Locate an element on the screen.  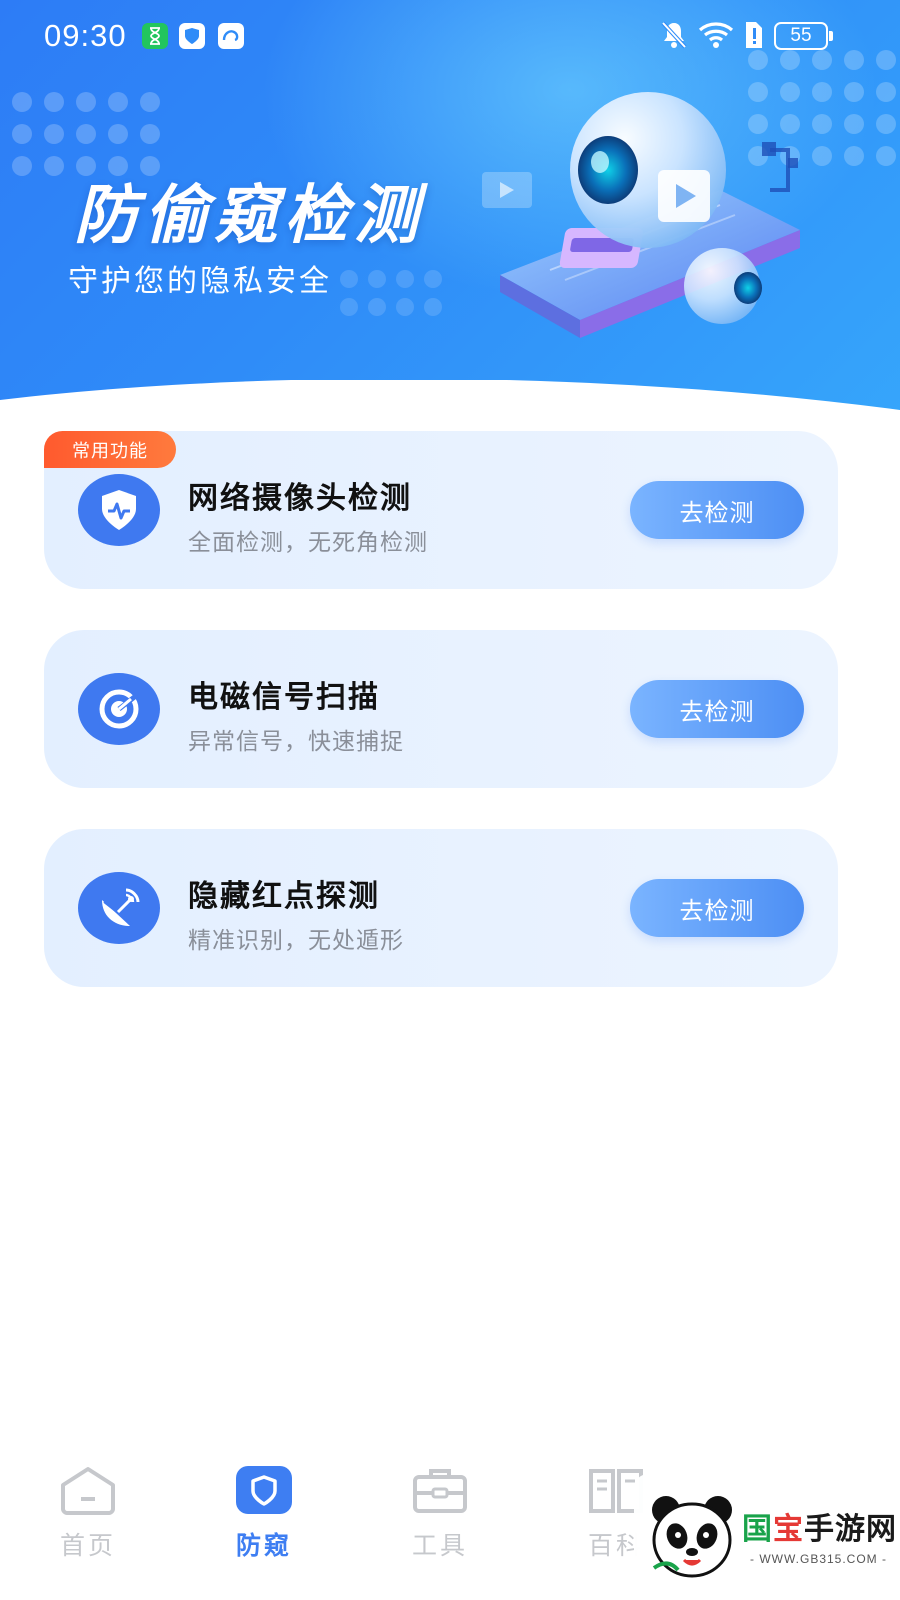
nav-label: 首页 is located at coordinates (87, 1545).